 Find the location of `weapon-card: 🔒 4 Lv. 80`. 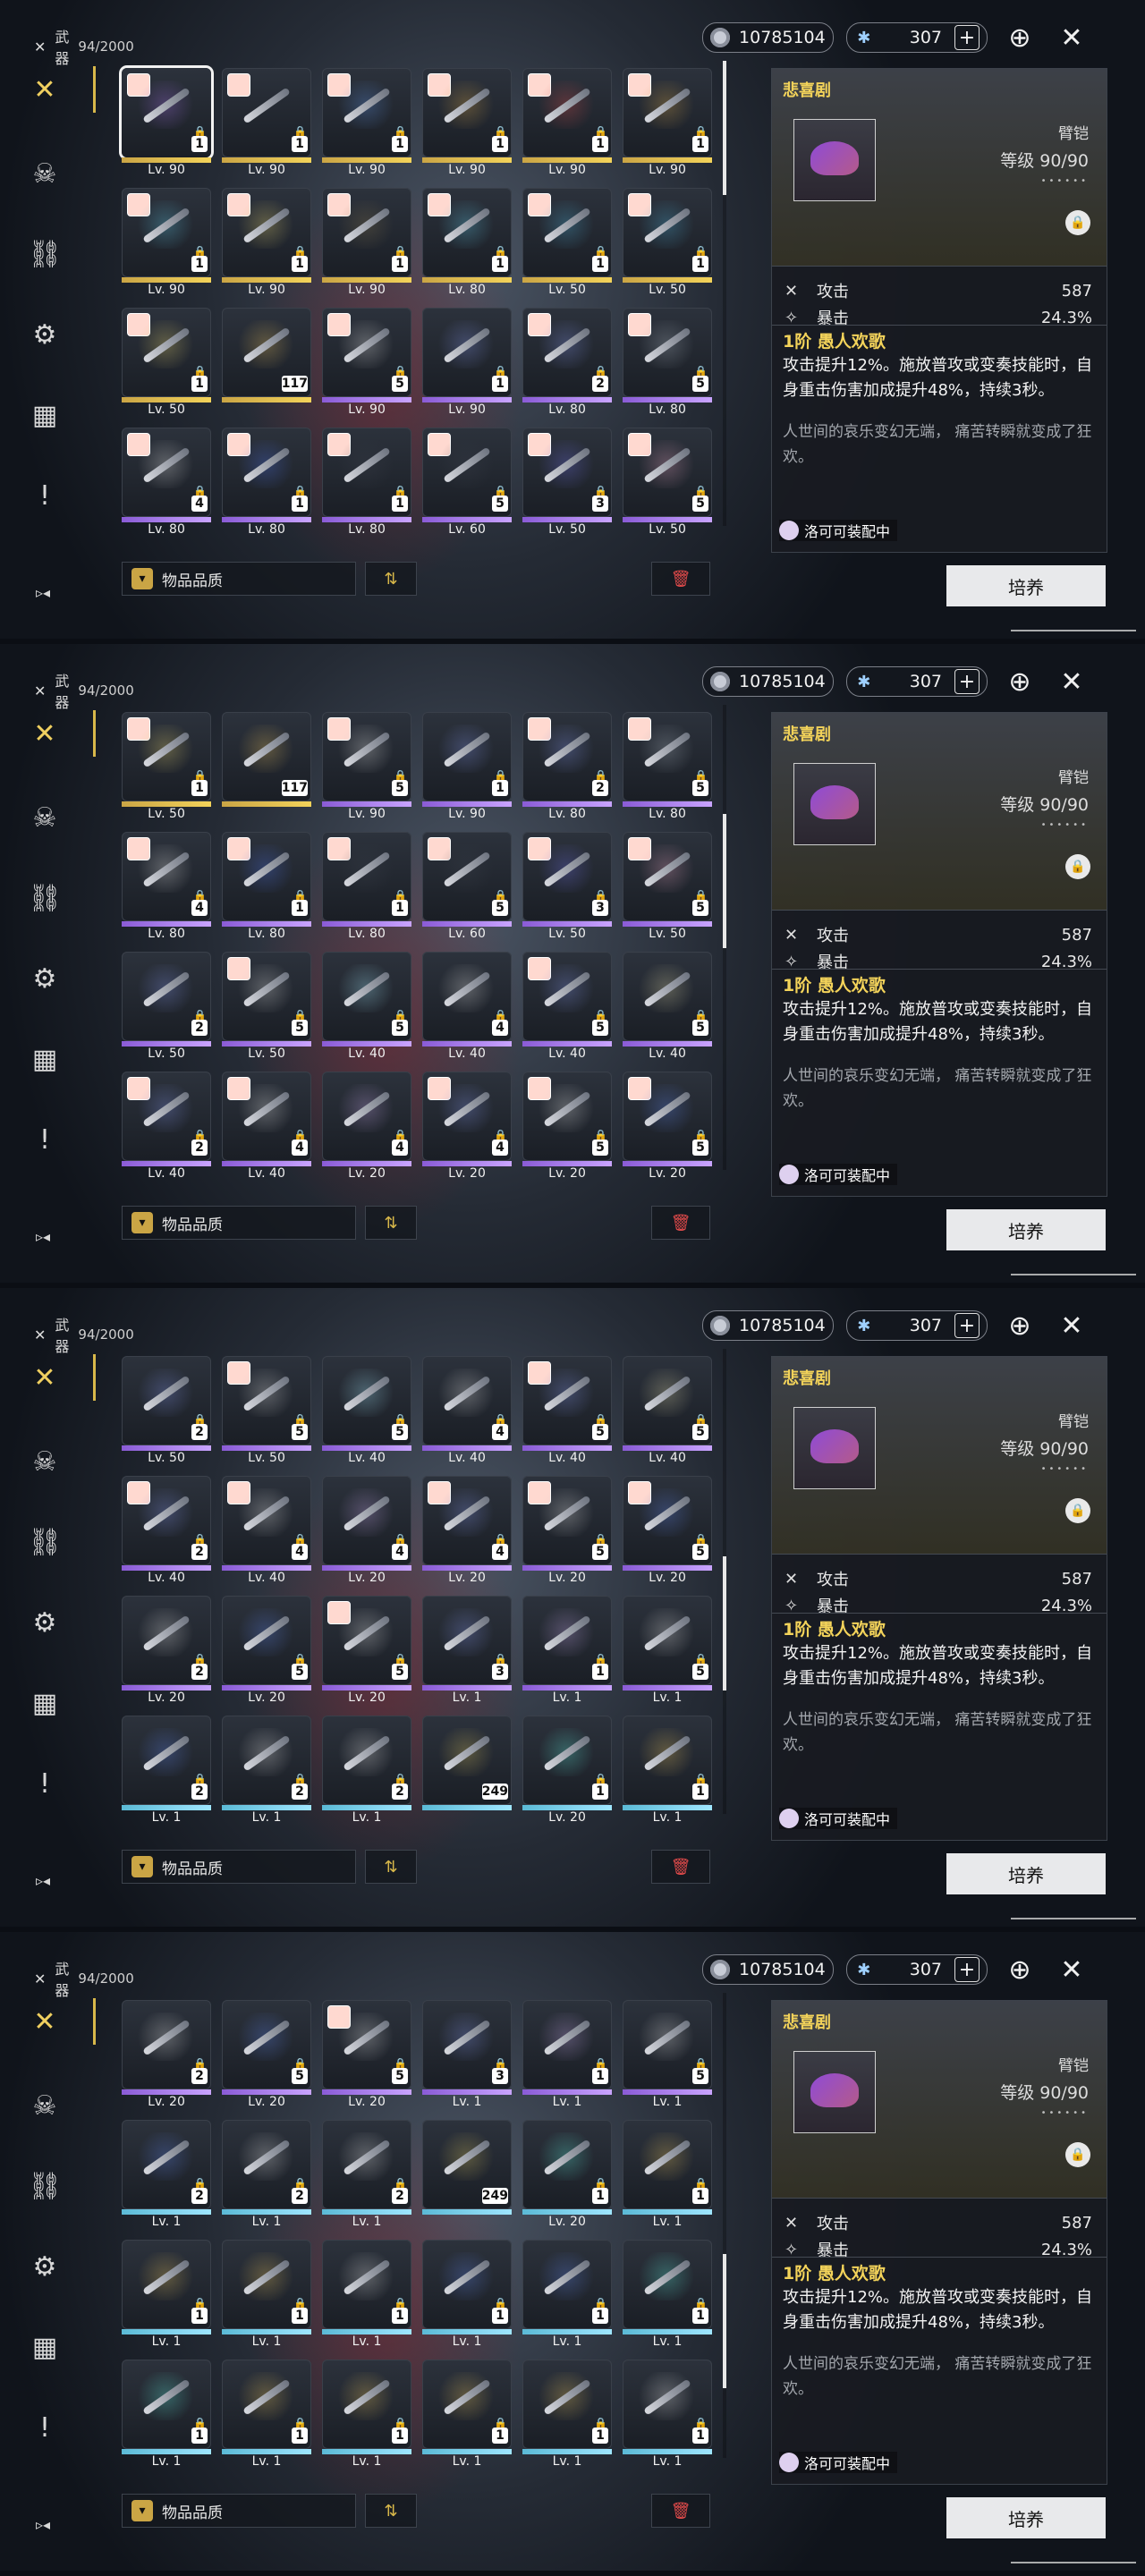

weapon-card: 🔒 4 Lv. 80 is located at coordinates (166, 482).